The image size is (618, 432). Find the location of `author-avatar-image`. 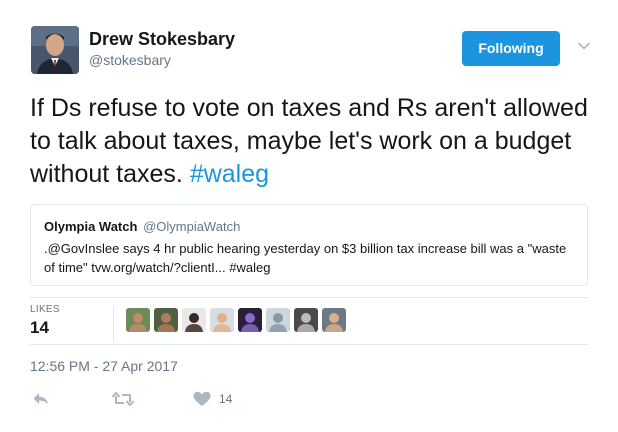

author-avatar-image is located at coordinates (55, 50).